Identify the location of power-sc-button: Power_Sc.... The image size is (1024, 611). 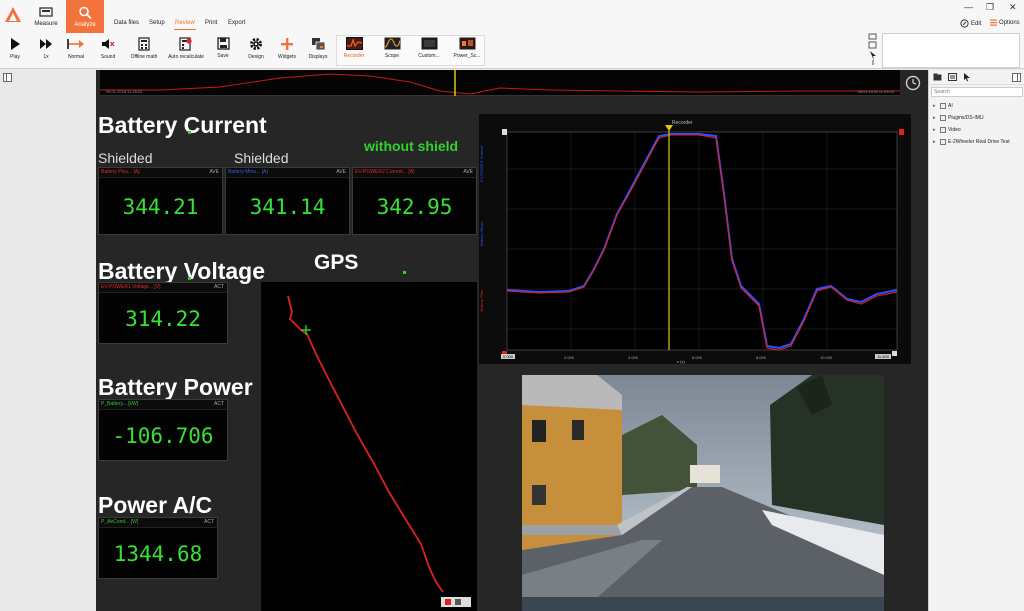
(467, 50).